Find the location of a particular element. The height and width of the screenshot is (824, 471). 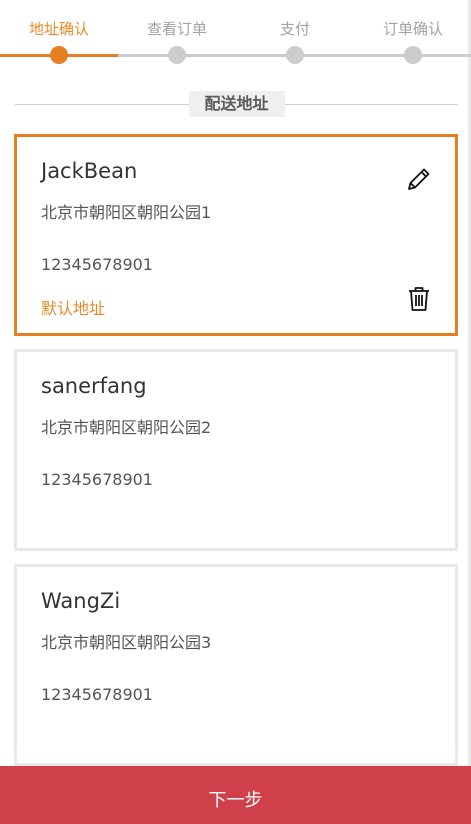

section-title: 配送地址 is located at coordinates (236, 104).